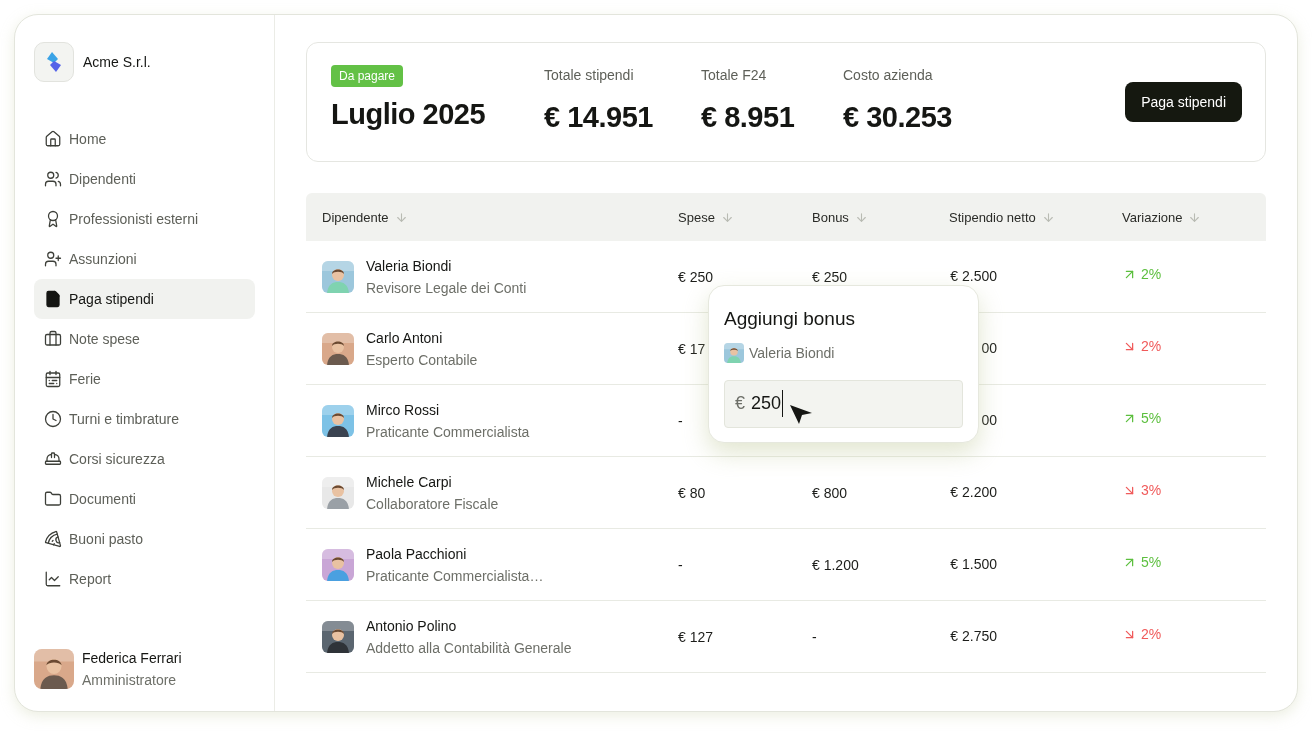 The image size is (1312, 734). I want to click on employee-role: Addetto alla Contabilità Generale, so click(469, 648).